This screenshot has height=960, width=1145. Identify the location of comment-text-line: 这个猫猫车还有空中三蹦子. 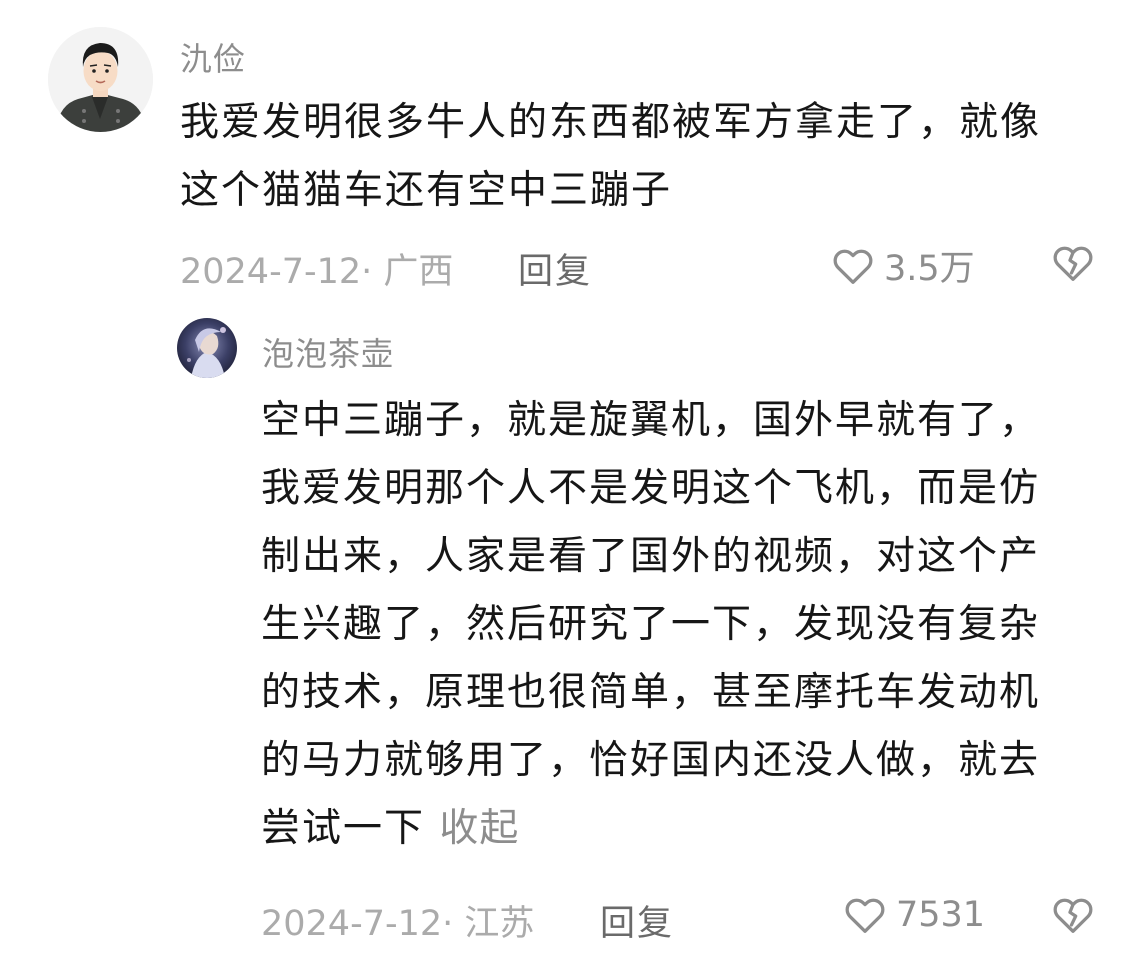
(426, 190).